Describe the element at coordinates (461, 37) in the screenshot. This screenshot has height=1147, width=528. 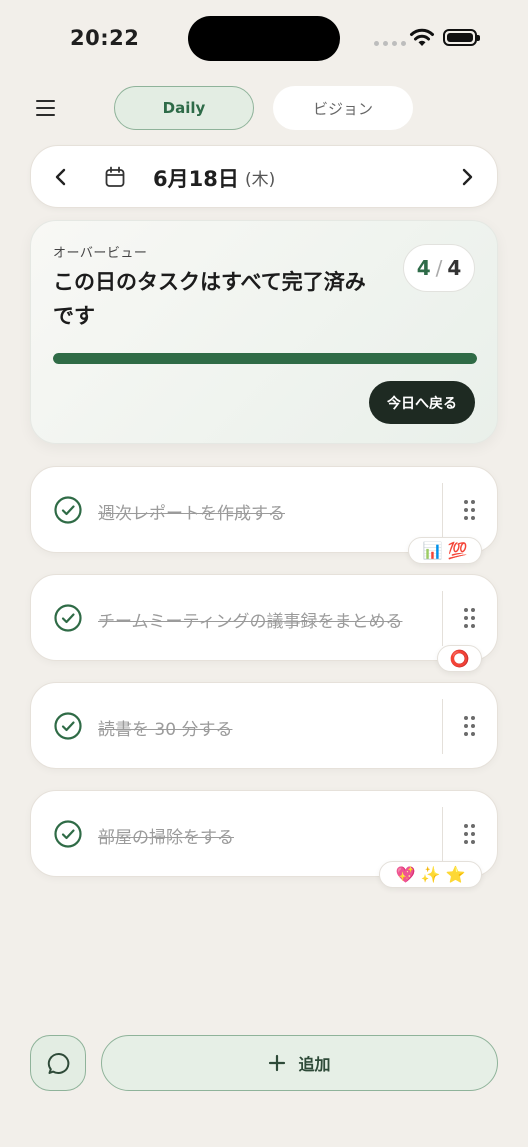
I see `battery-icon` at that location.